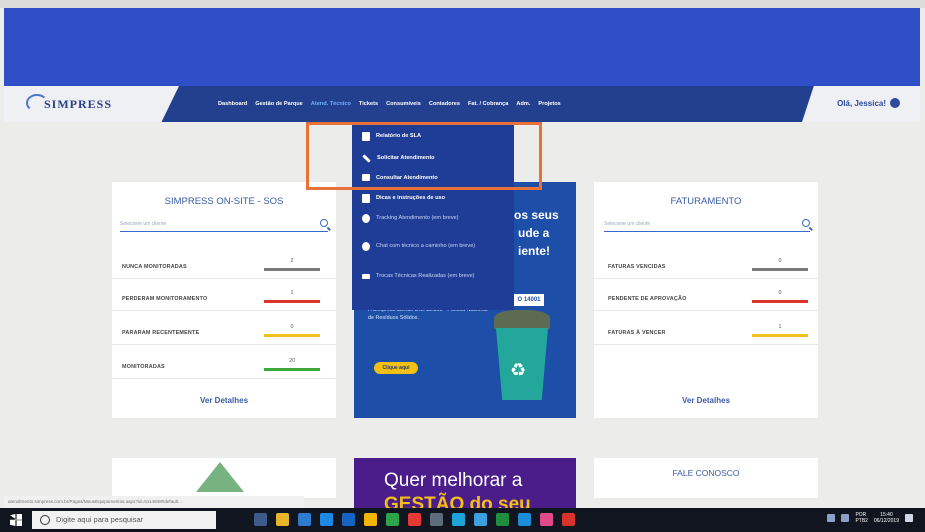 The width and height of the screenshot is (925, 532). I want to click on clock-date: 06/12/2019, so click(886, 521).